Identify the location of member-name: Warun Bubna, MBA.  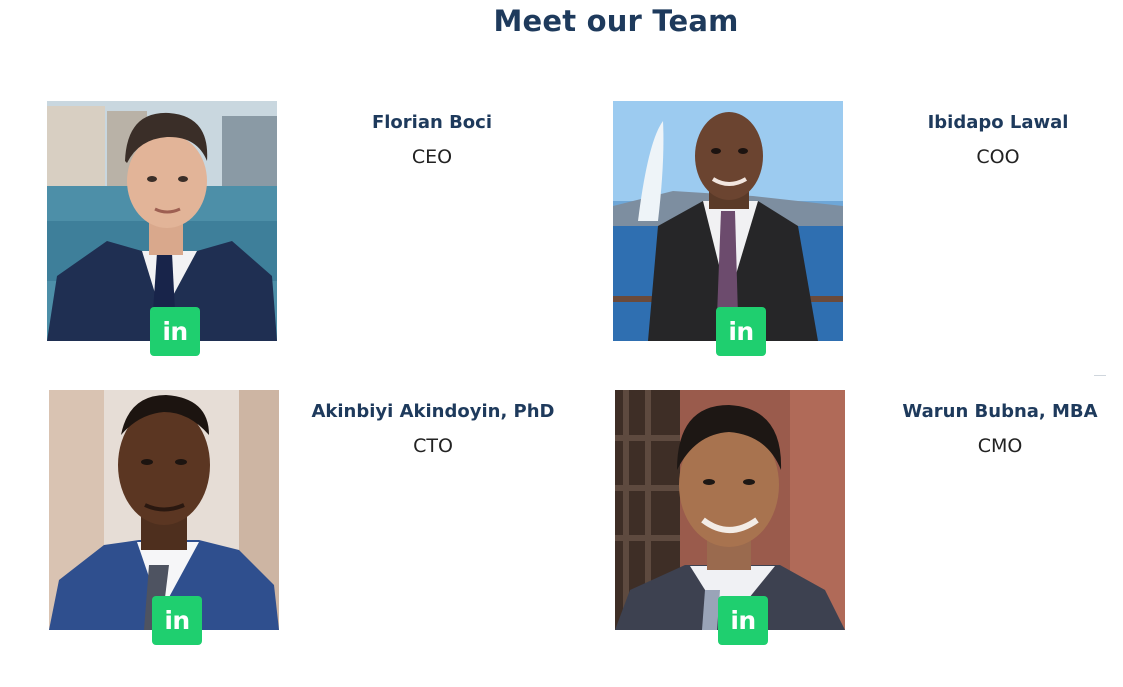
(1000, 411).